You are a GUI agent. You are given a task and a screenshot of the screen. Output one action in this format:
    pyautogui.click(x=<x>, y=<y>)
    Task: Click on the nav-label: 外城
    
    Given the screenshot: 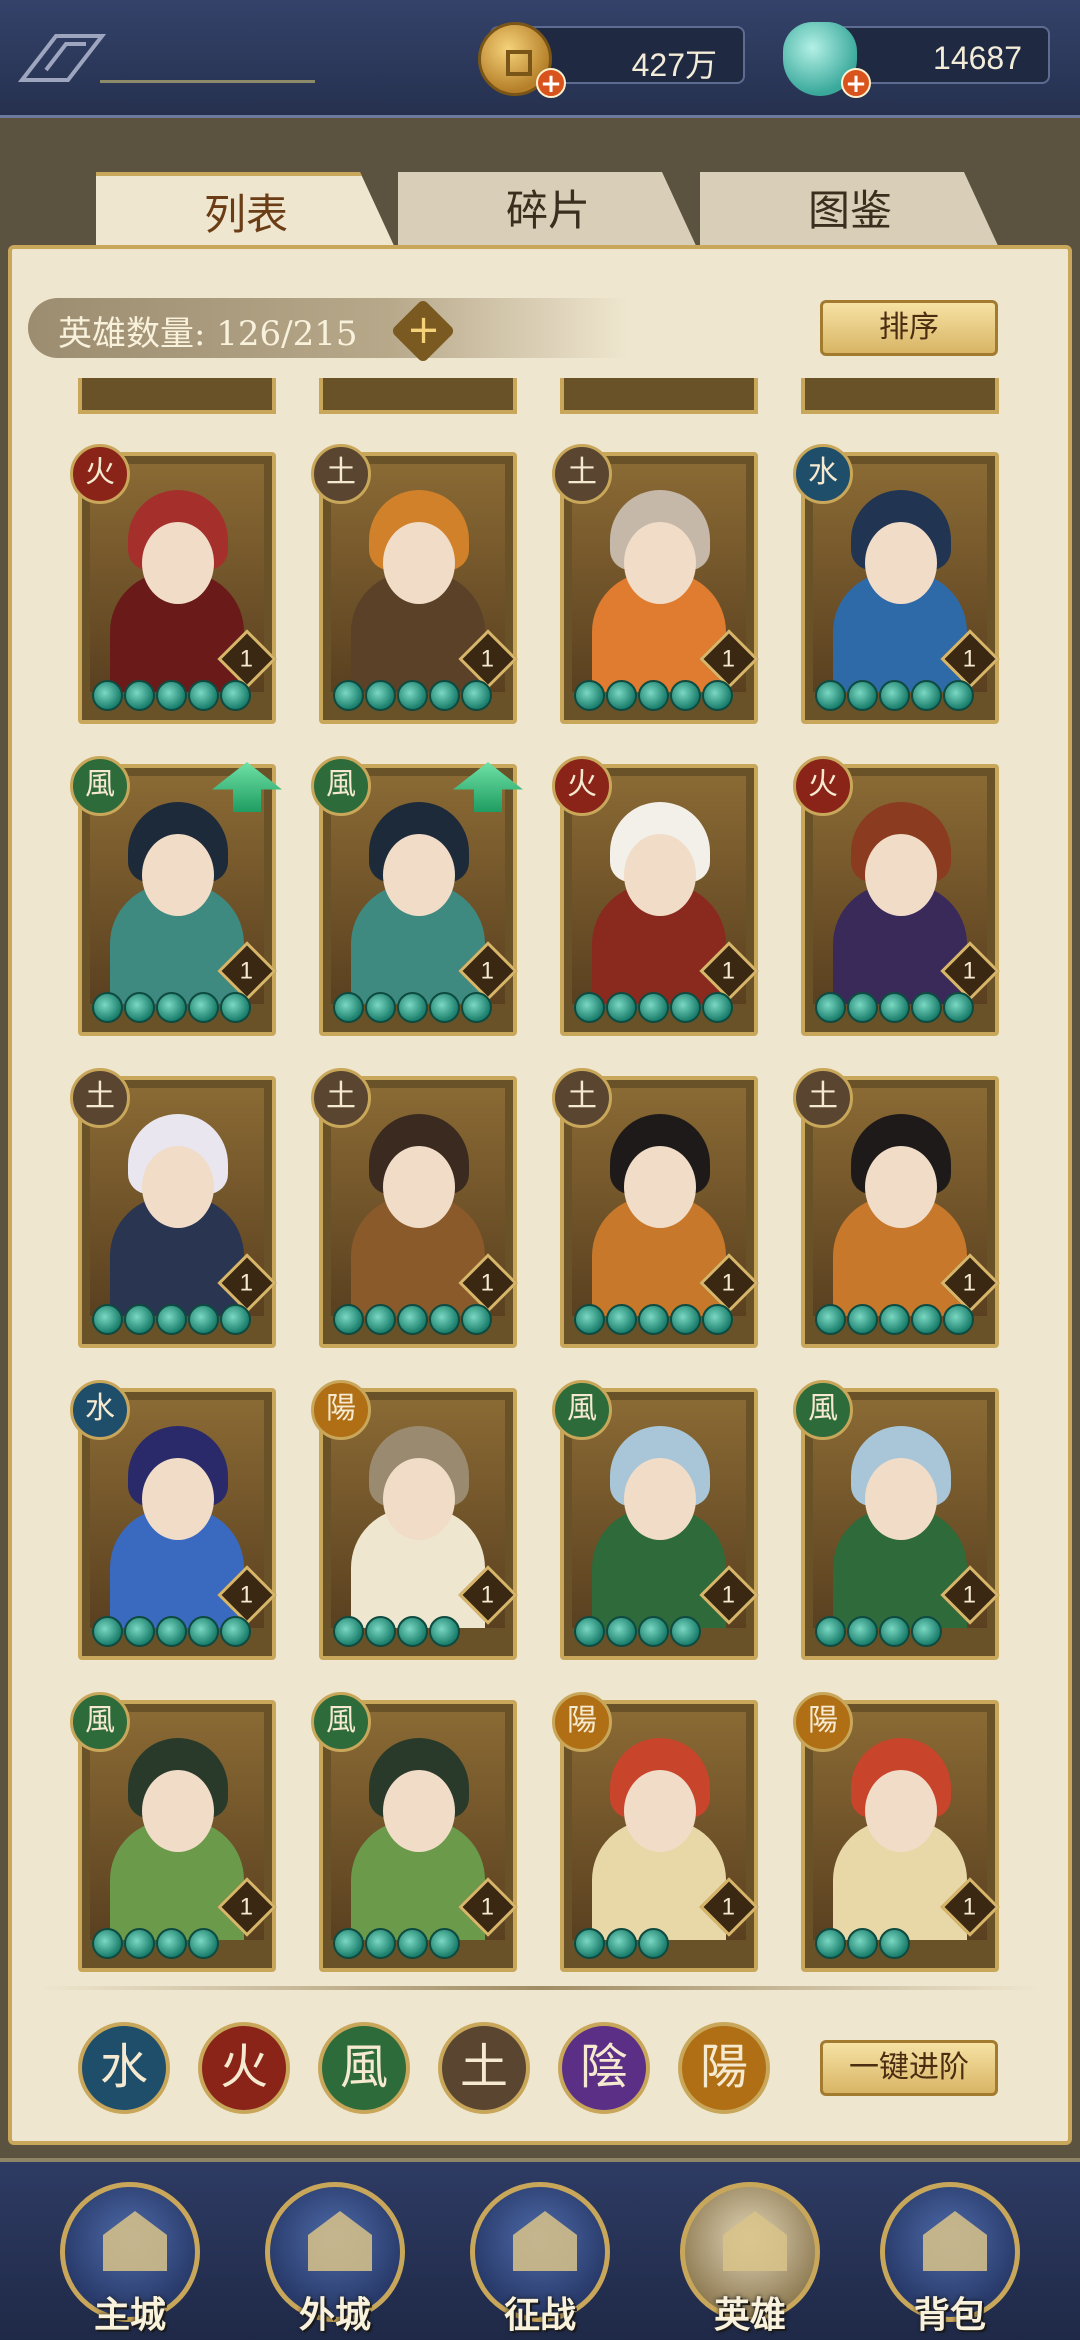 What is the action you would take?
    pyautogui.click(x=334, y=2315)
    